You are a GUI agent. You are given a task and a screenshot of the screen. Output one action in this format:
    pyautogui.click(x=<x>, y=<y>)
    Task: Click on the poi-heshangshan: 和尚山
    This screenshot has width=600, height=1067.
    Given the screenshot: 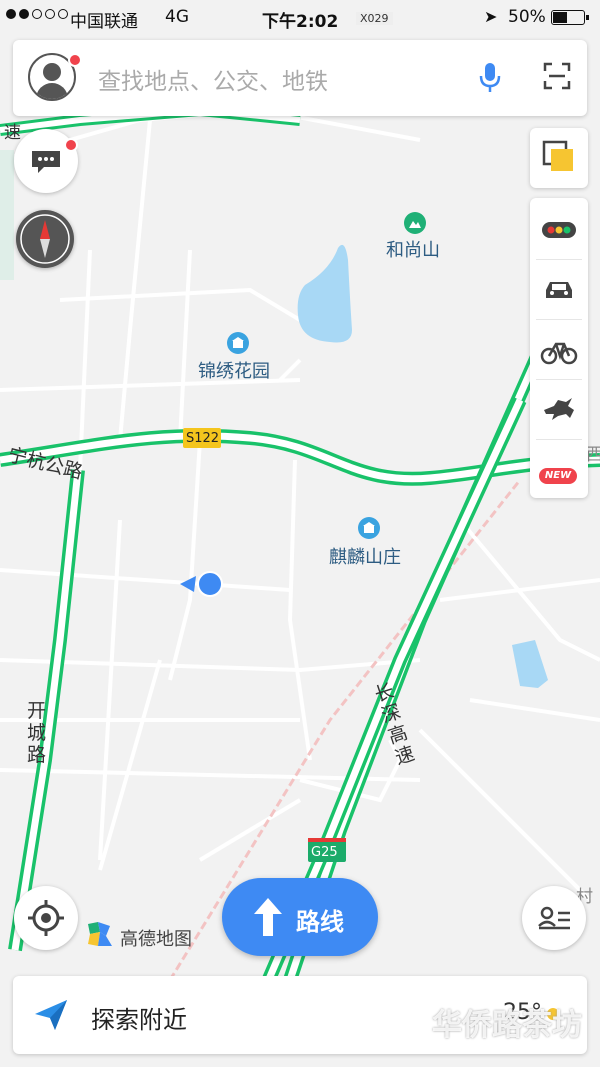 What is the action you would take?
    pyautogui.click(x=413, y=249)
    